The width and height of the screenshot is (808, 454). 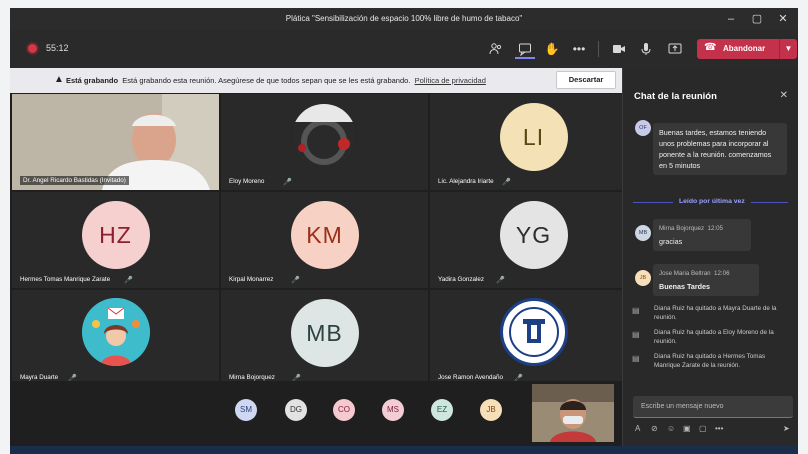 What do you see at coordinates (247, 181) in the screenshot?
I see `participant-name: Eloy Moreno` at bounding box center [247, 181].